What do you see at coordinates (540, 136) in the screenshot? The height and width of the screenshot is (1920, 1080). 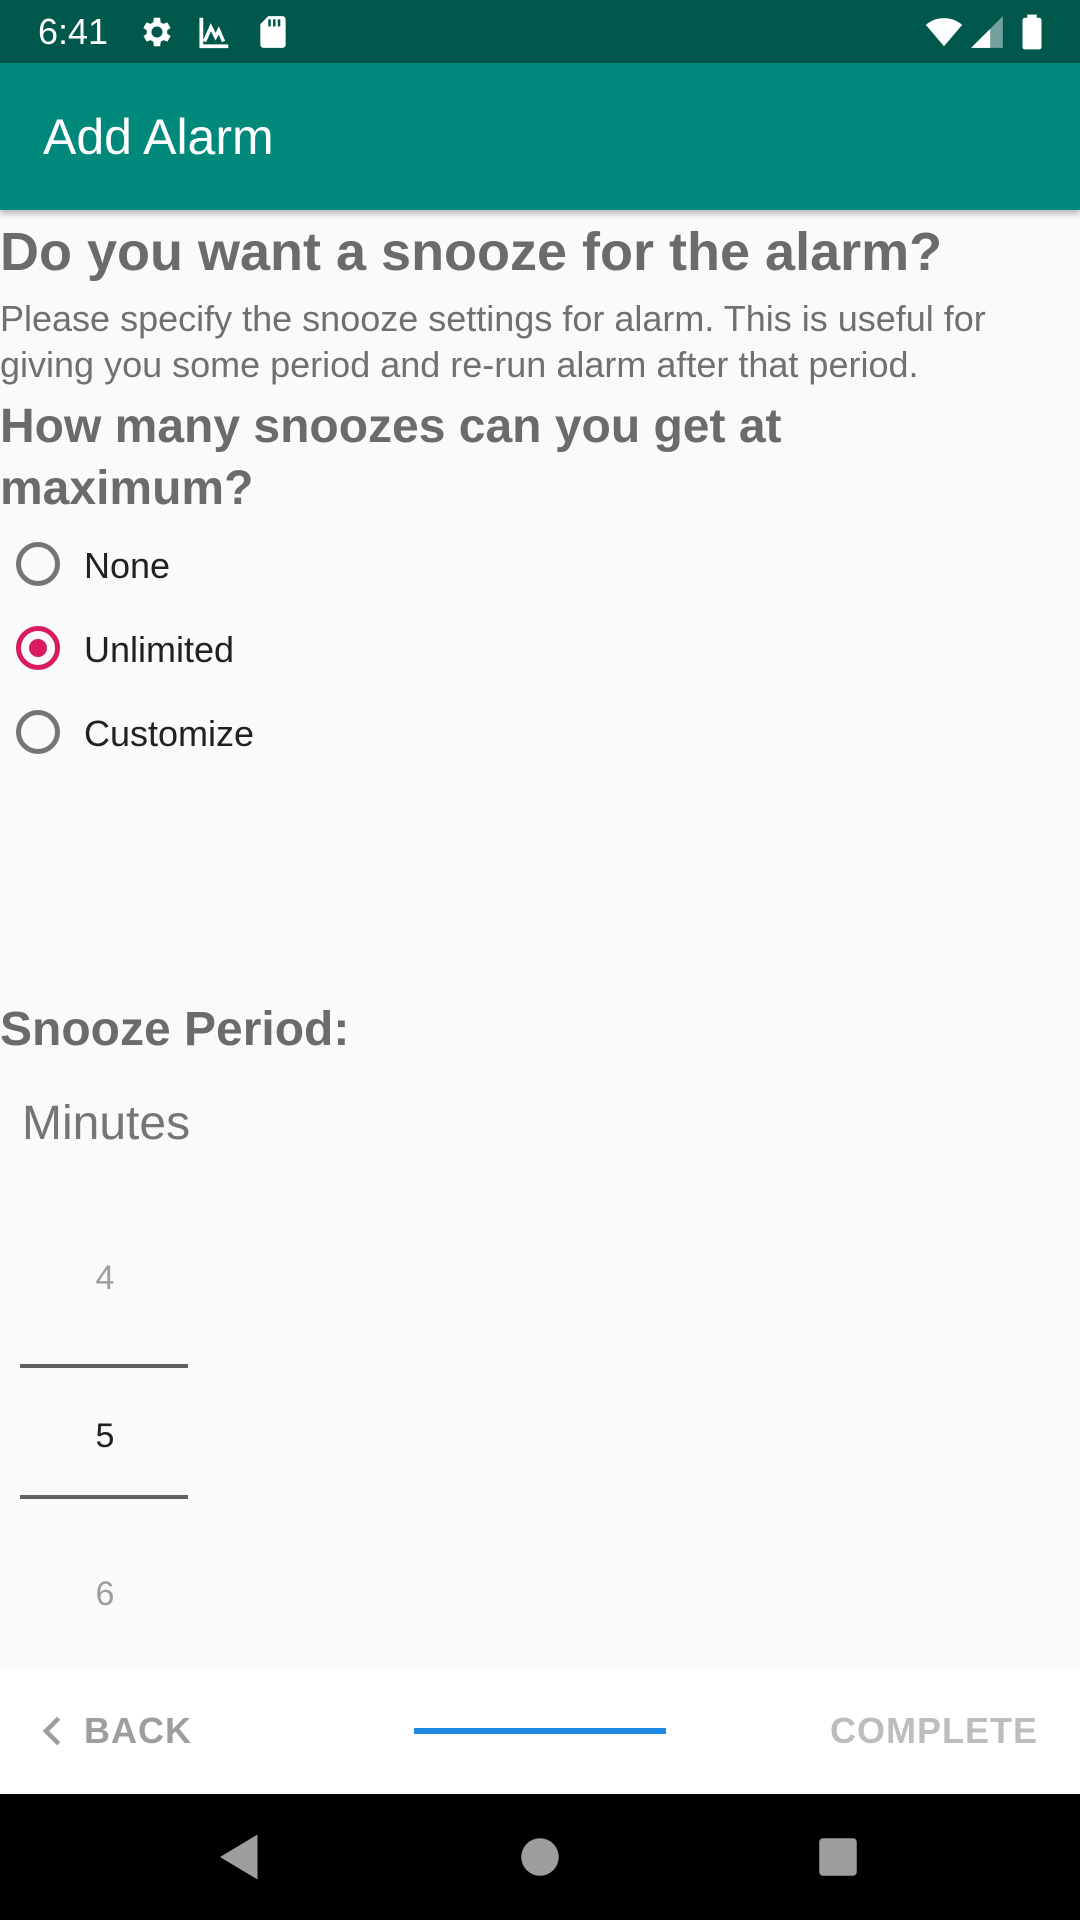 I see `app-bar: Add Alarm` at bounding box center [540, 136].